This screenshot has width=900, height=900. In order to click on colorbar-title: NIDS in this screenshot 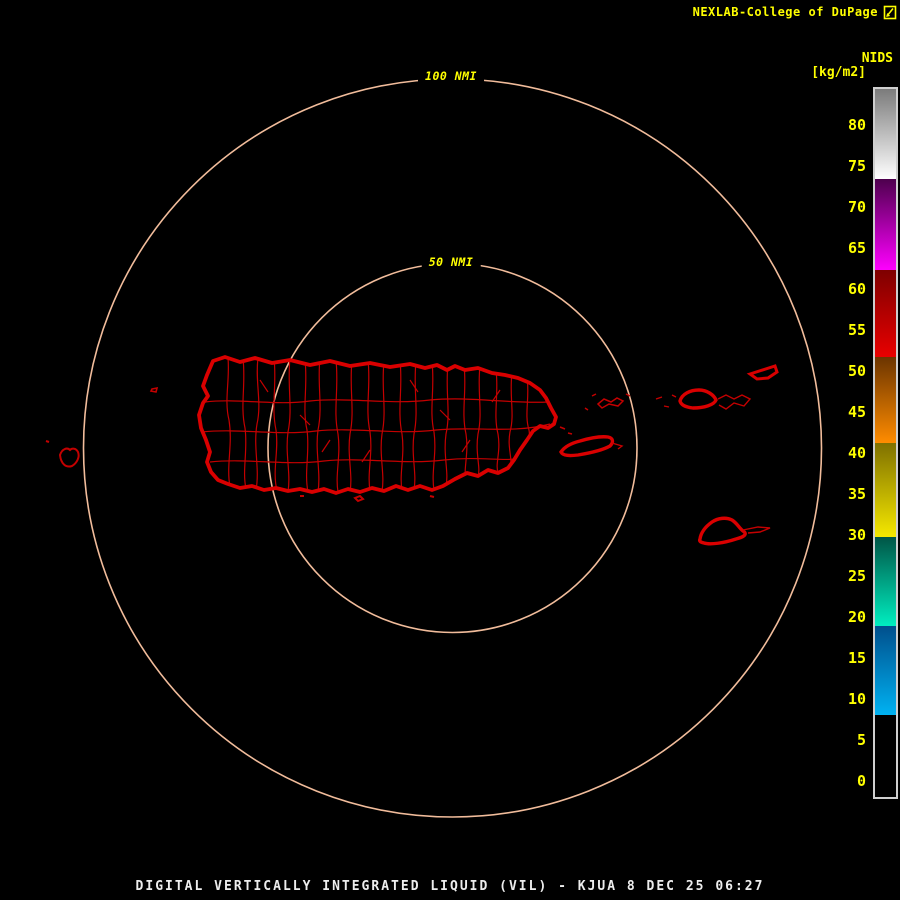, I will do `click(877, 58)`.